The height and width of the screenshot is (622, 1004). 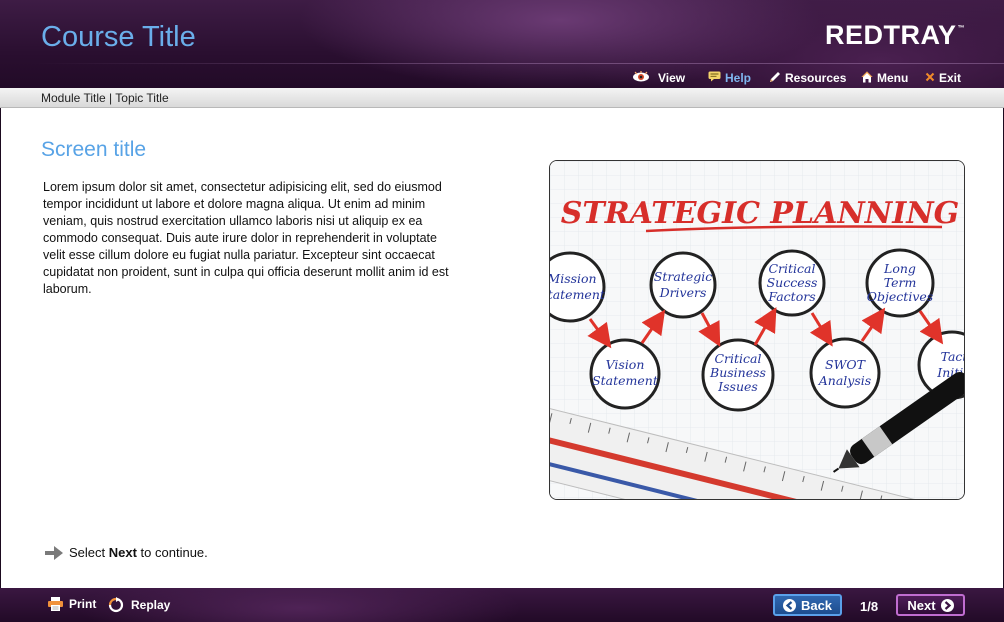 I want to click on circle-mission: Mission, so click(x=573, y=278).